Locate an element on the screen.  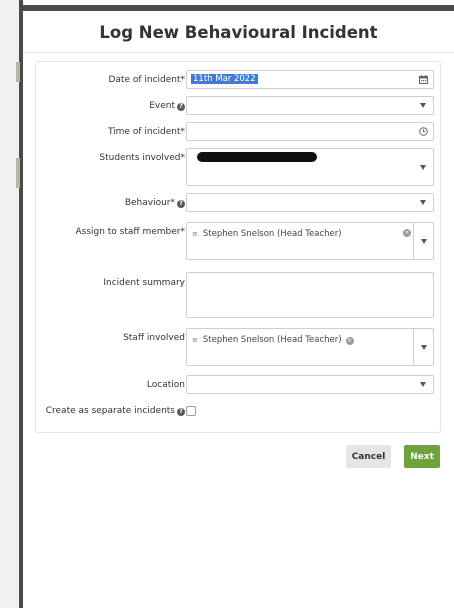
behaviour-row: Behaviour*? is located at coordinates (238, 203).